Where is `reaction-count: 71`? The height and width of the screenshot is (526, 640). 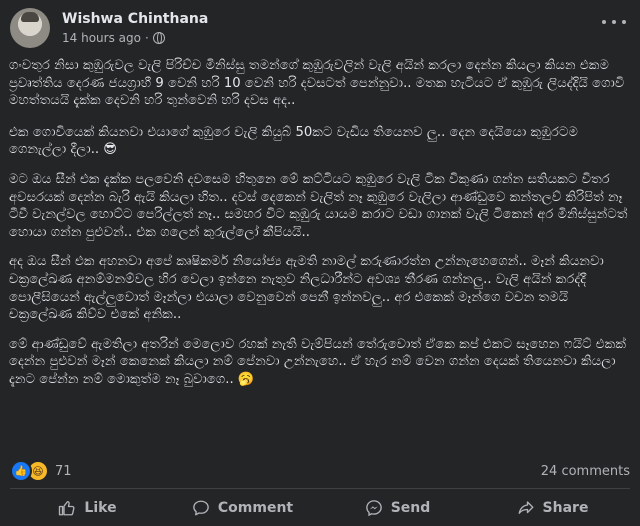
reaction-count: 71 is located at coordinates (63, 471).